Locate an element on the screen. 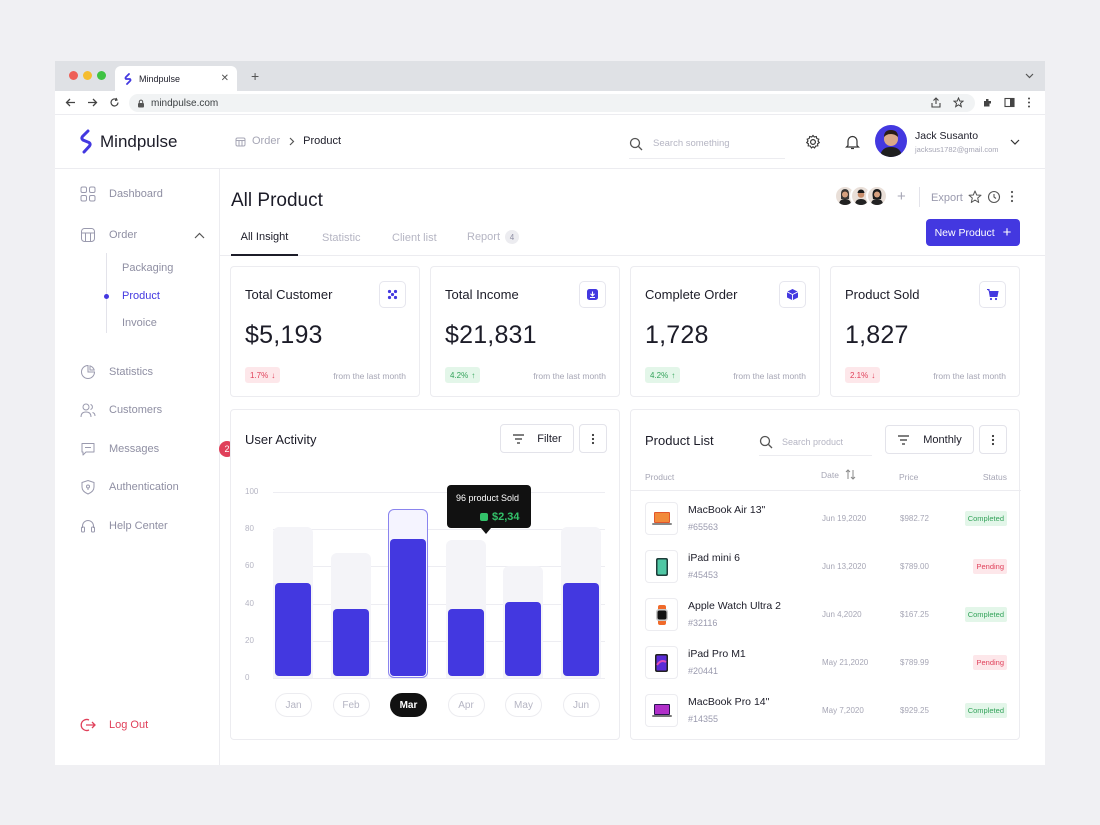  tab-statistic: Statistic is located at coordinates (341, 238).